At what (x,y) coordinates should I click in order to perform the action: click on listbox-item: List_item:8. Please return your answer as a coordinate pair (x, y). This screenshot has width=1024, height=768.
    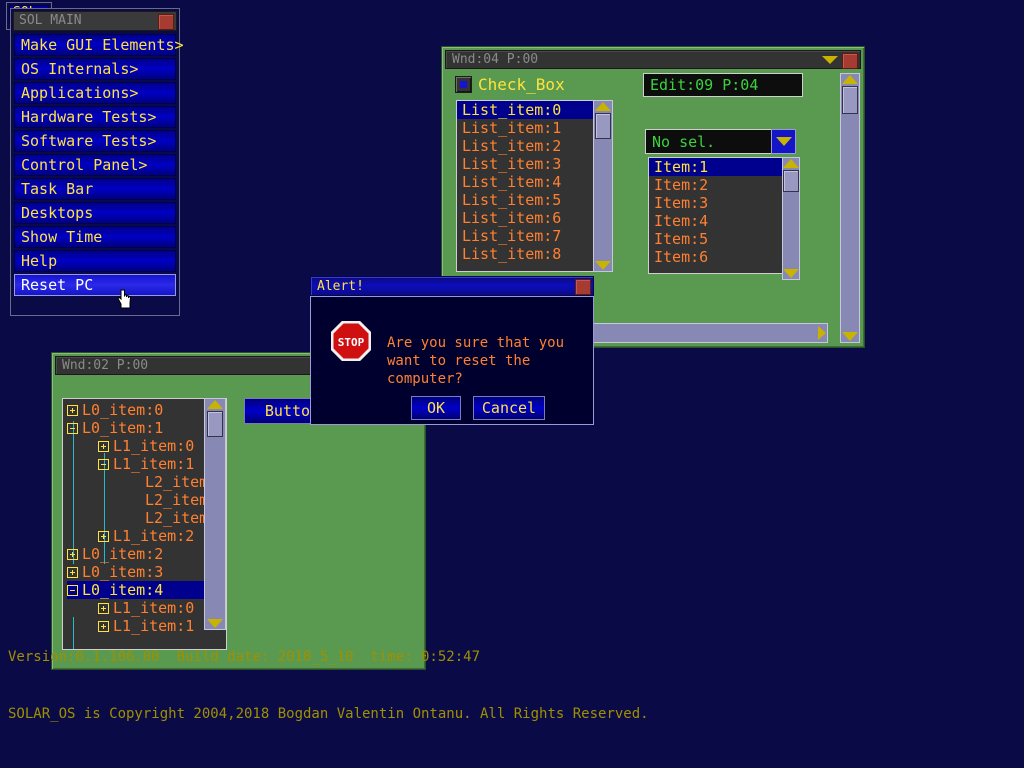
    Looking at the image, I should click on (533, 254).